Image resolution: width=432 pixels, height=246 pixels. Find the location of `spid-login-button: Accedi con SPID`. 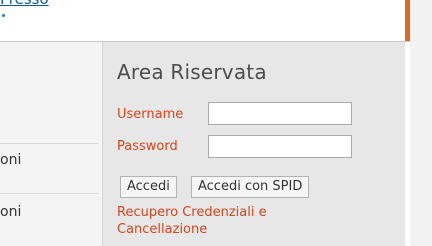

spid-login-button: Accedi con SPID is located at coordinates (250, 187).